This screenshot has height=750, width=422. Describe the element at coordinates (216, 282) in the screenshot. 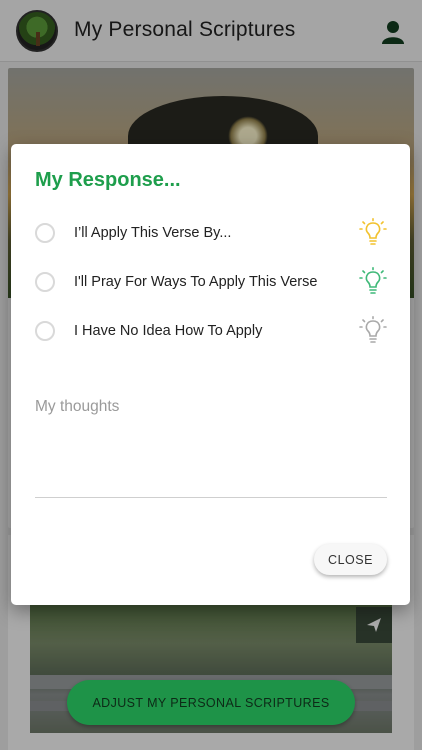

I see `option-label: I'll Pray For Ways To Apply This Verse` at that location.